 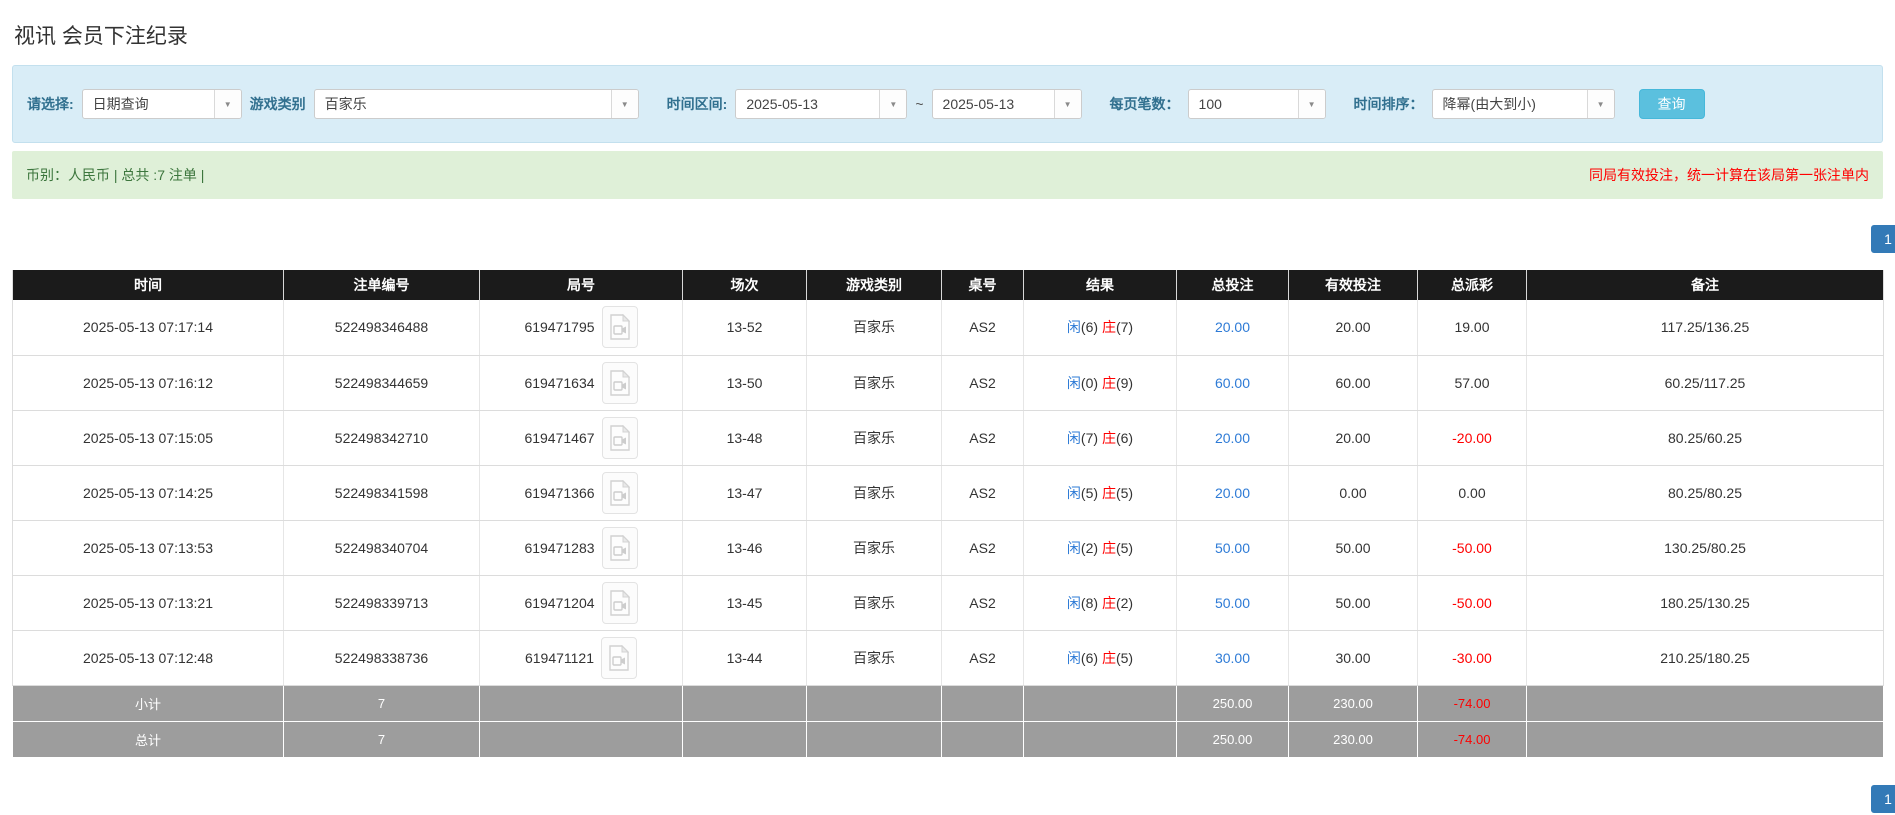 I want to click on subtotal-row-valid-bet: 230.00, so click(x=1353, y=703).